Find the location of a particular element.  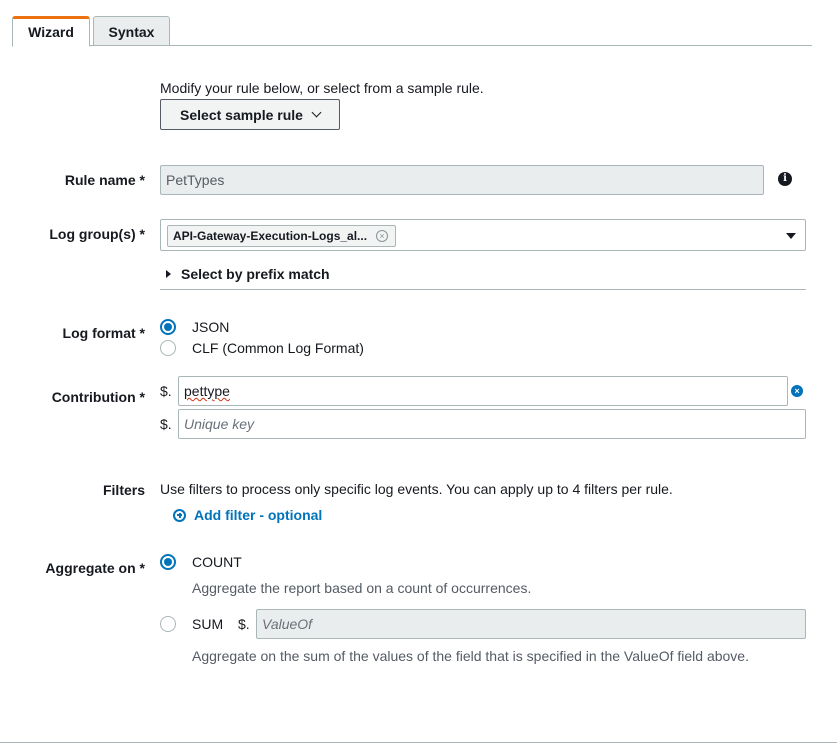

tab-wizard: Wizard is located at coordinates (51, 31).